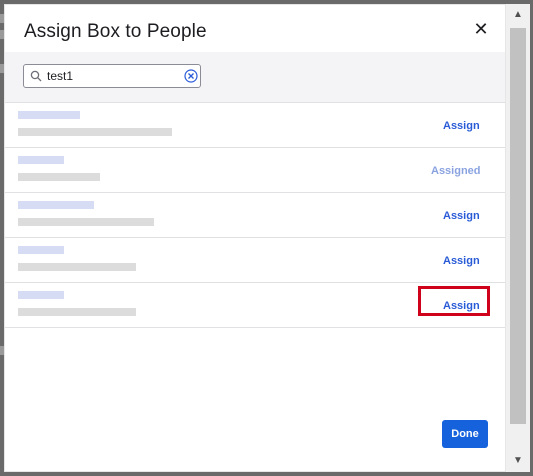 Image resolution: width=533 pixels, height=476 pixels. I want to click on scrollbar: ▲ ▼, so click(518, 238).